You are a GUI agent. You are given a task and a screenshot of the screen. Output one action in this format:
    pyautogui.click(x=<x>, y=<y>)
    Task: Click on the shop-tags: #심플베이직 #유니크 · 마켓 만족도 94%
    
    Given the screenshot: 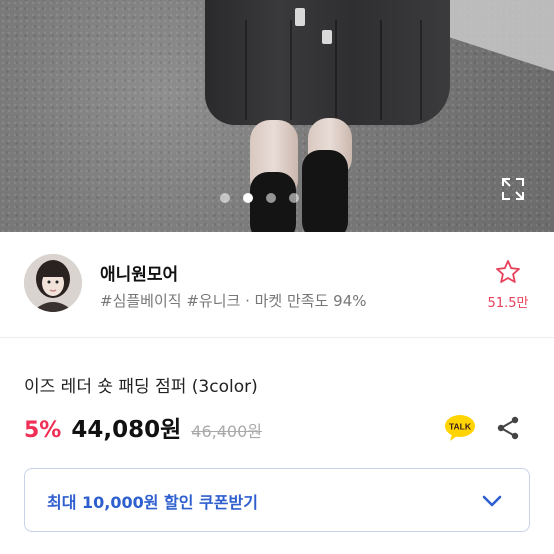 What is the action you would take?
    pyautogui.click(x=233, y=301)
    